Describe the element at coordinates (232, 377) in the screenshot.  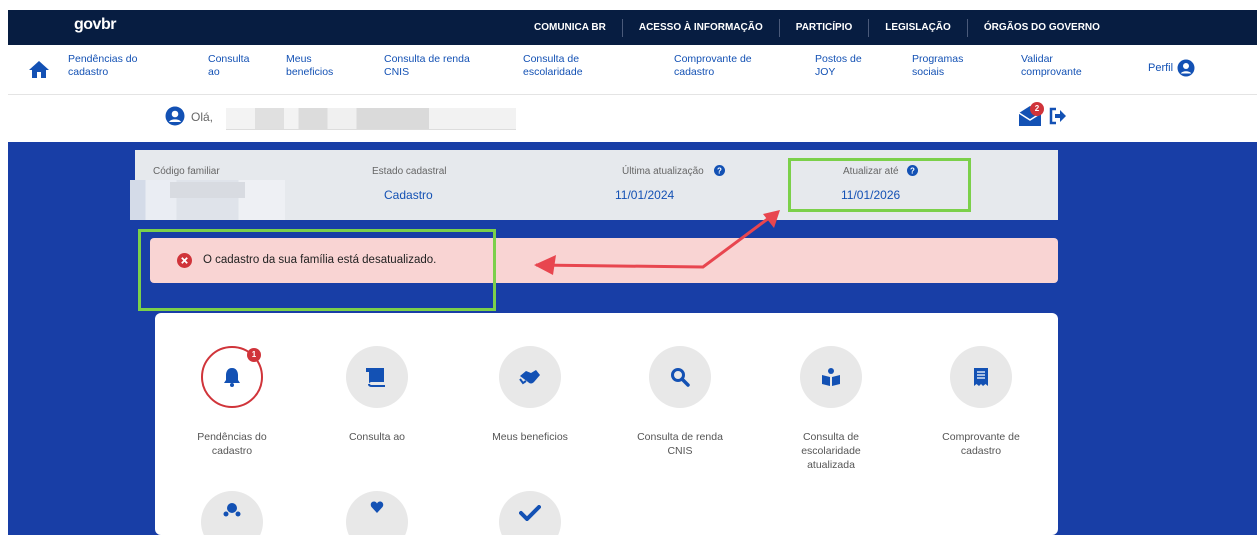
I see `bell-icon` at that location.